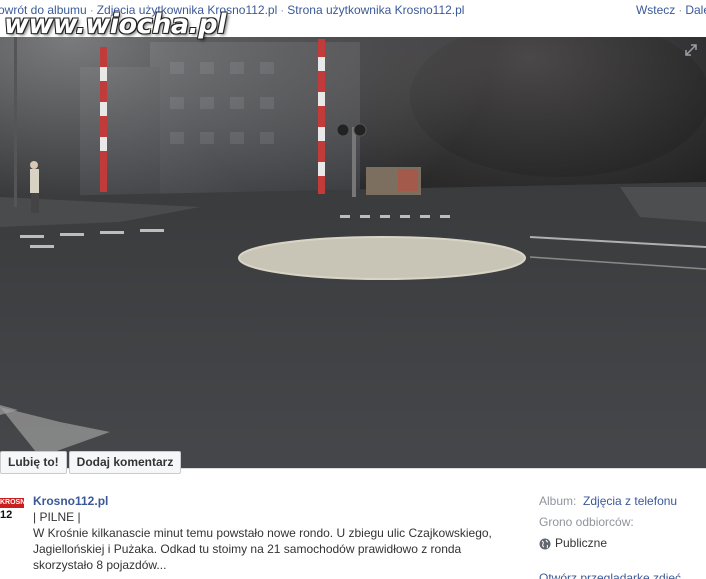  Describe the element at coordinates (622, 543) in the screenshot. I see `audience-selector: Publiczne` at that location.